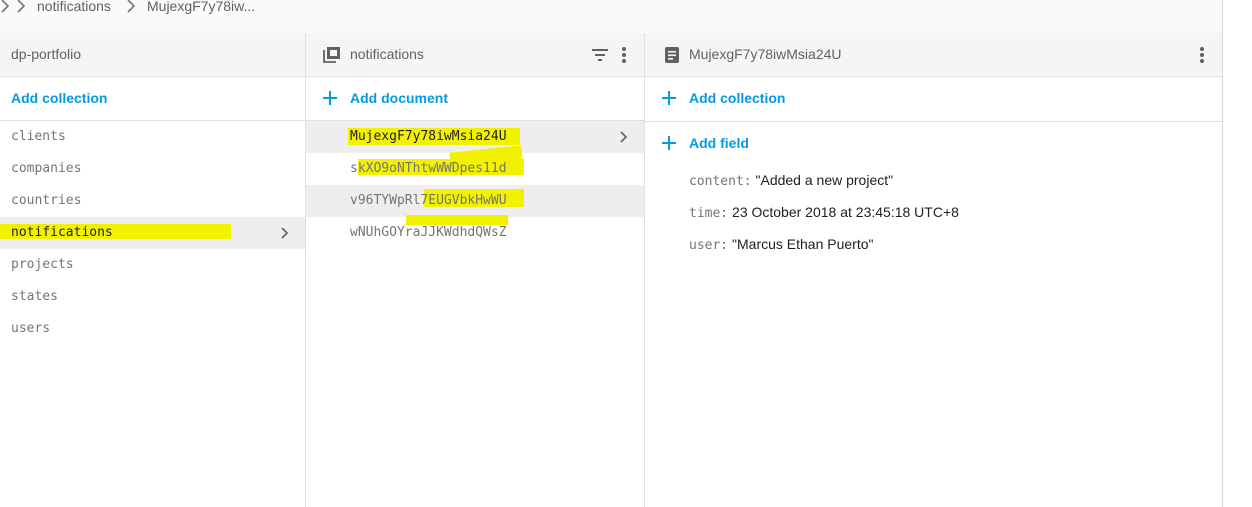 This screenshot has width=1252, height=507. What do you see at coordinates (765, 54) in the screenshot?
I see `document-title: MujexgF7y78iwMsia24U` at bounding box center [765, 54].